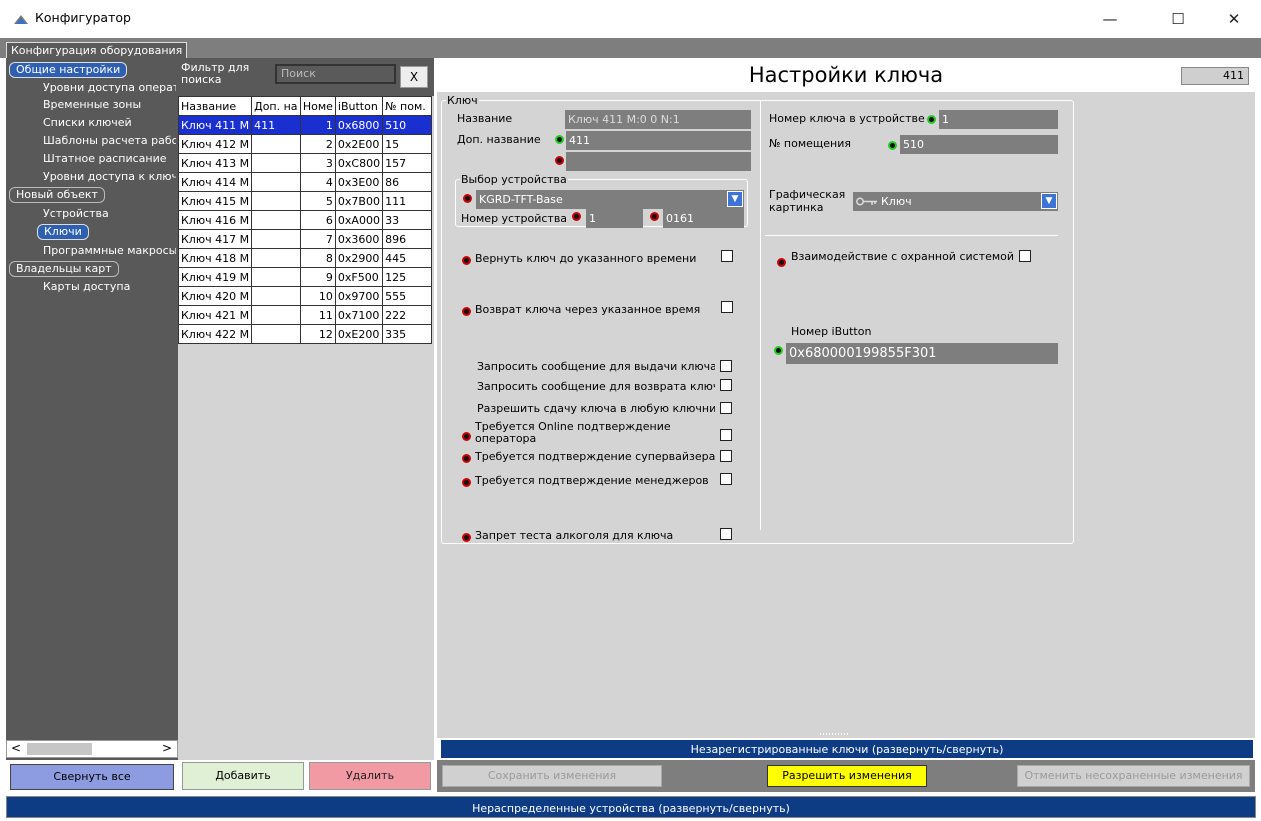 The height and width of the screenshot is (821, 1261). Describe the element at coordinates (407, 106) in the screenshot. I see `col-room: № пом.` at that location.